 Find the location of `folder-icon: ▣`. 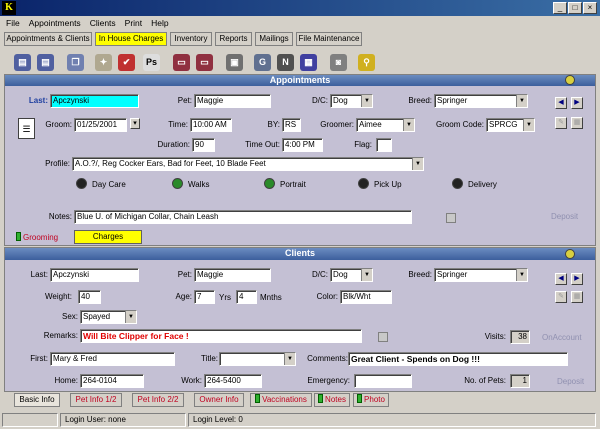

folder-icon: ▣ is located at coordinates (234, 62).